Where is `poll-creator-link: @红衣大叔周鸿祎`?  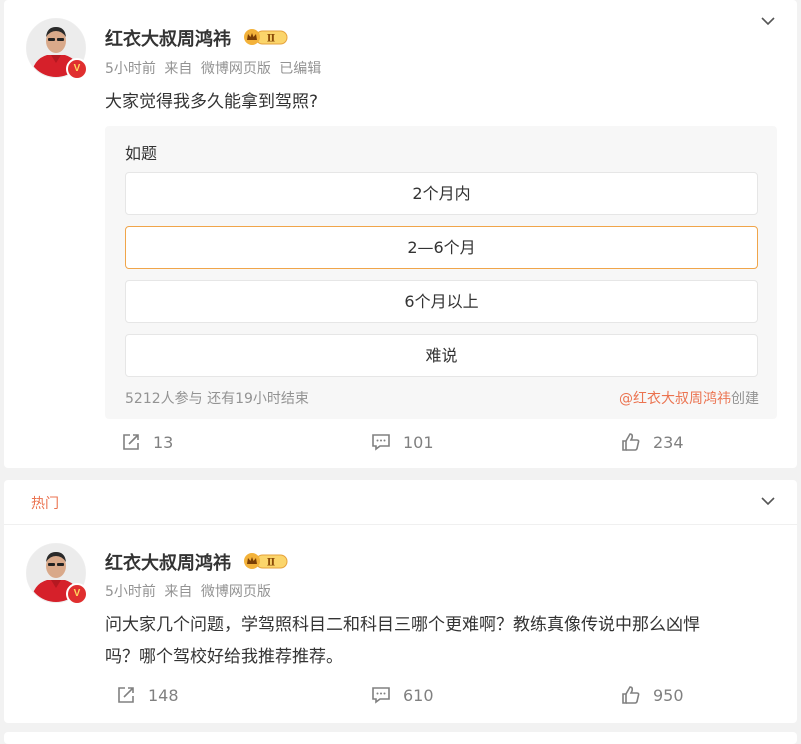 poll-creator-link: @红衣大叔周鸿祎 is located at coordinates (675, 399).